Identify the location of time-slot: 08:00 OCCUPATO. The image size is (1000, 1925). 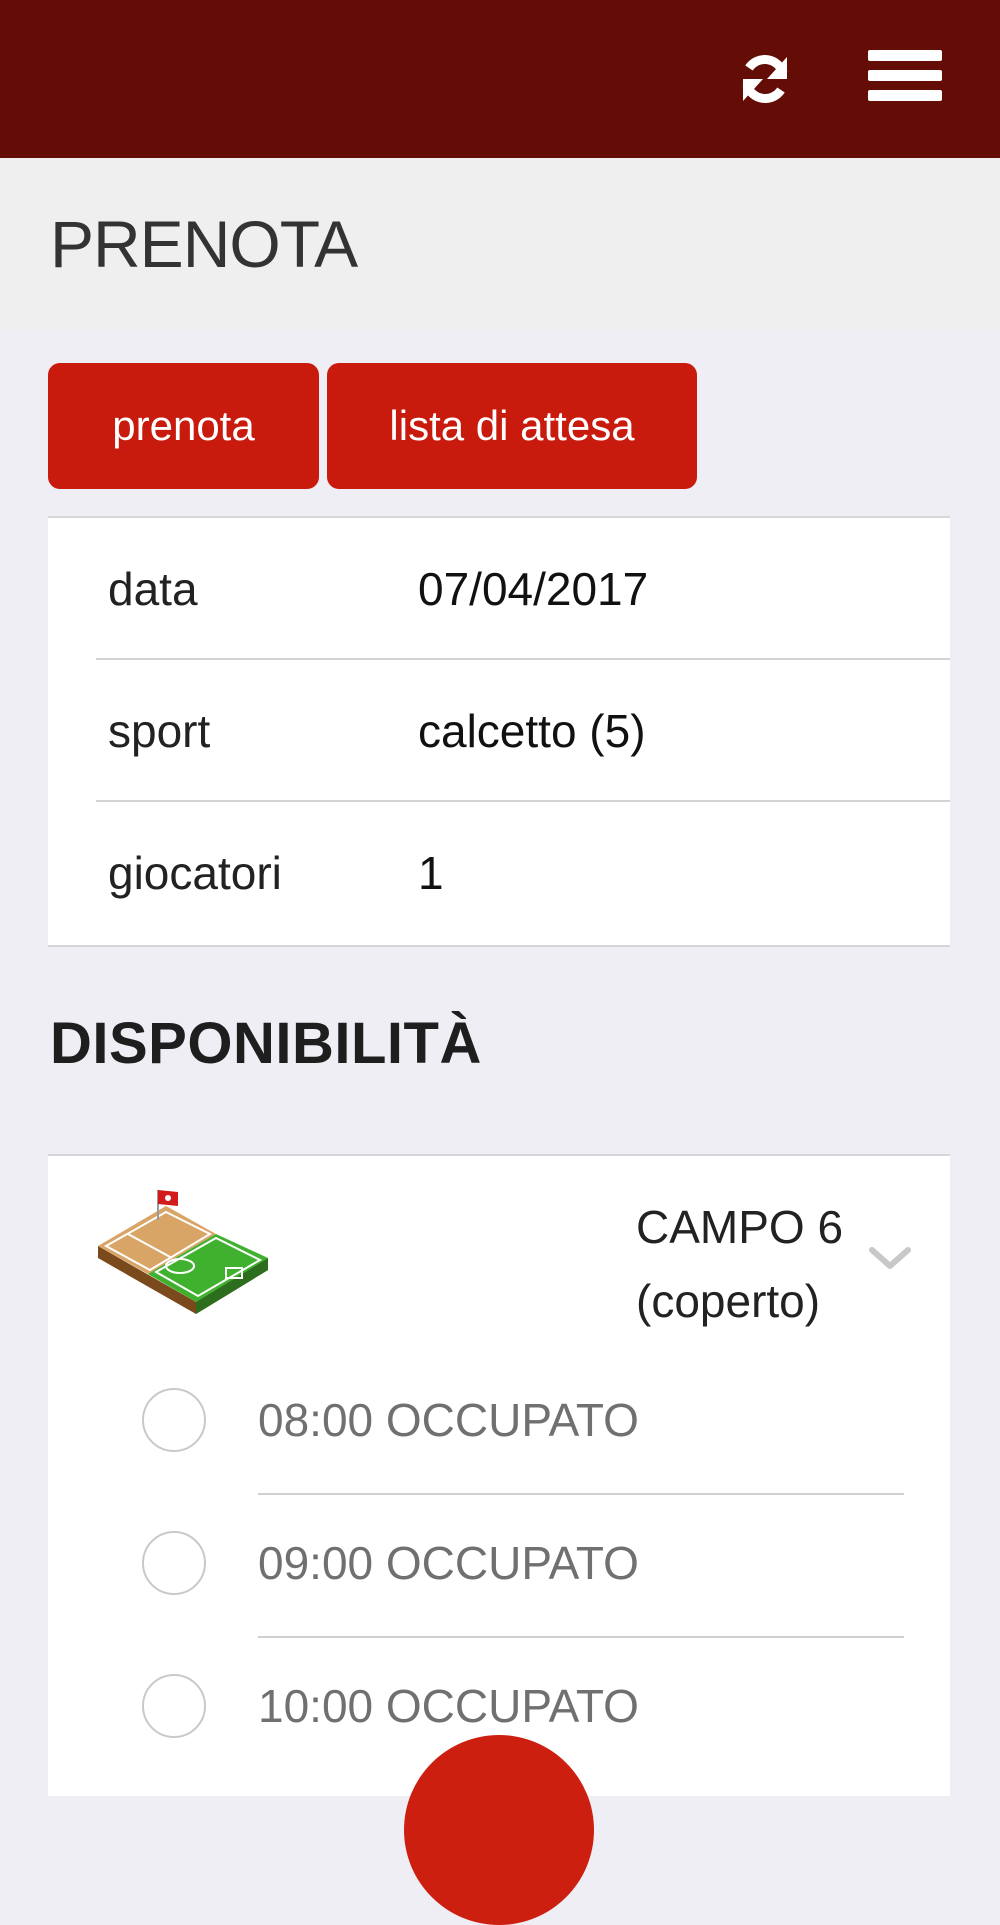
(499, 1423).